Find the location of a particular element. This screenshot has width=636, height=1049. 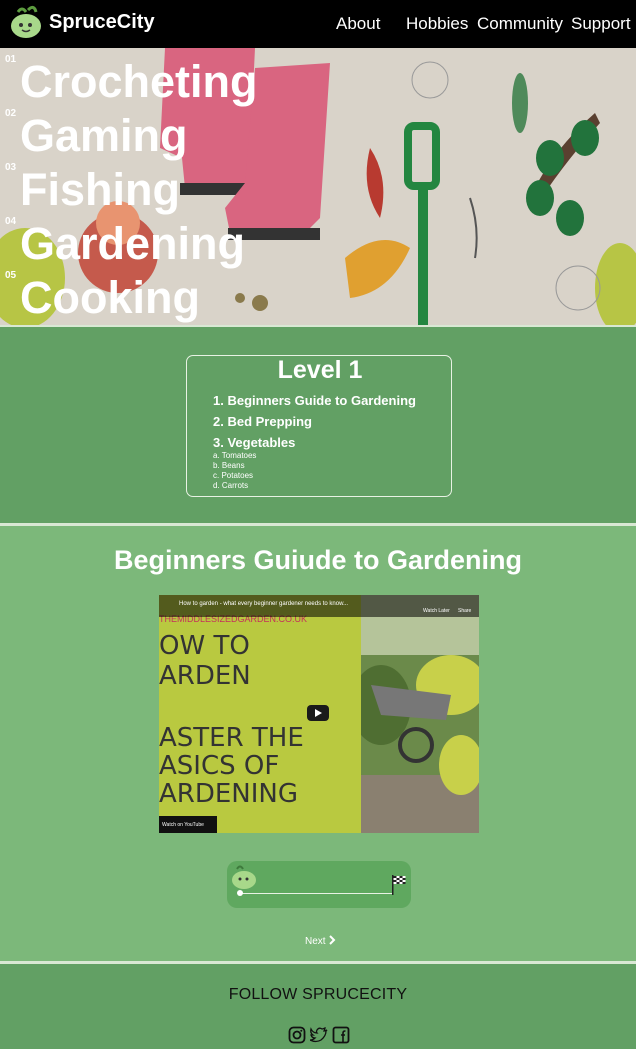

next-label: Next is located at coordinates (315, 941).